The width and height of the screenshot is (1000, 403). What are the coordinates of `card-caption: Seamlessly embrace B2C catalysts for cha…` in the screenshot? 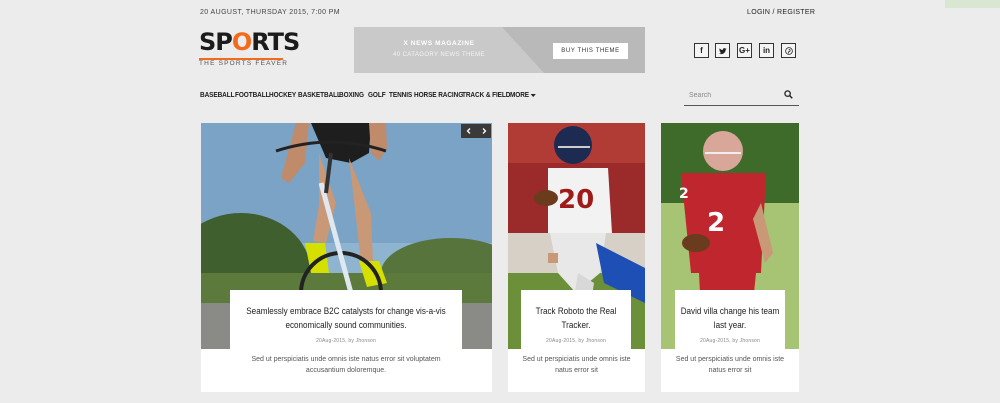 It's located at (346, 320).